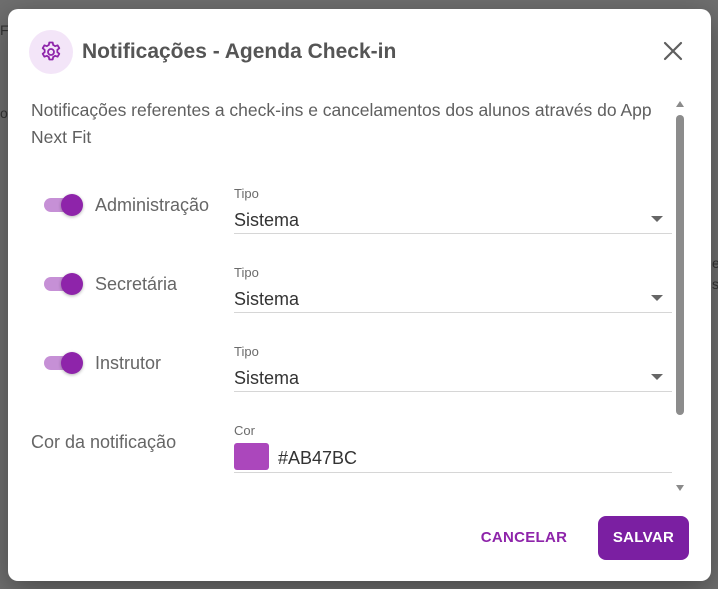 This screenshot has width=718, height=589. What do you see at coordinates (453, 456) in the screenshot?
I see `color-input: #AB47BC` at bounding box center [453, 456].